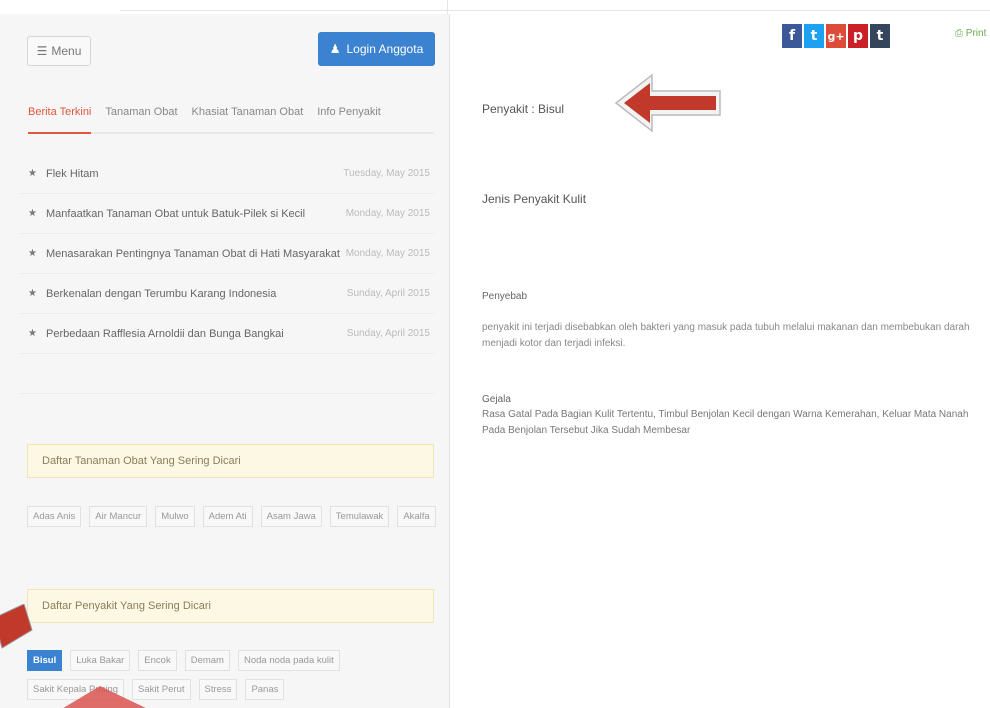 The height and width of the screenshot is (708, 990). Describe the element at coordinates (118, 516) in the screenshot. I see `plant-tag: Air Mancur` at that location.